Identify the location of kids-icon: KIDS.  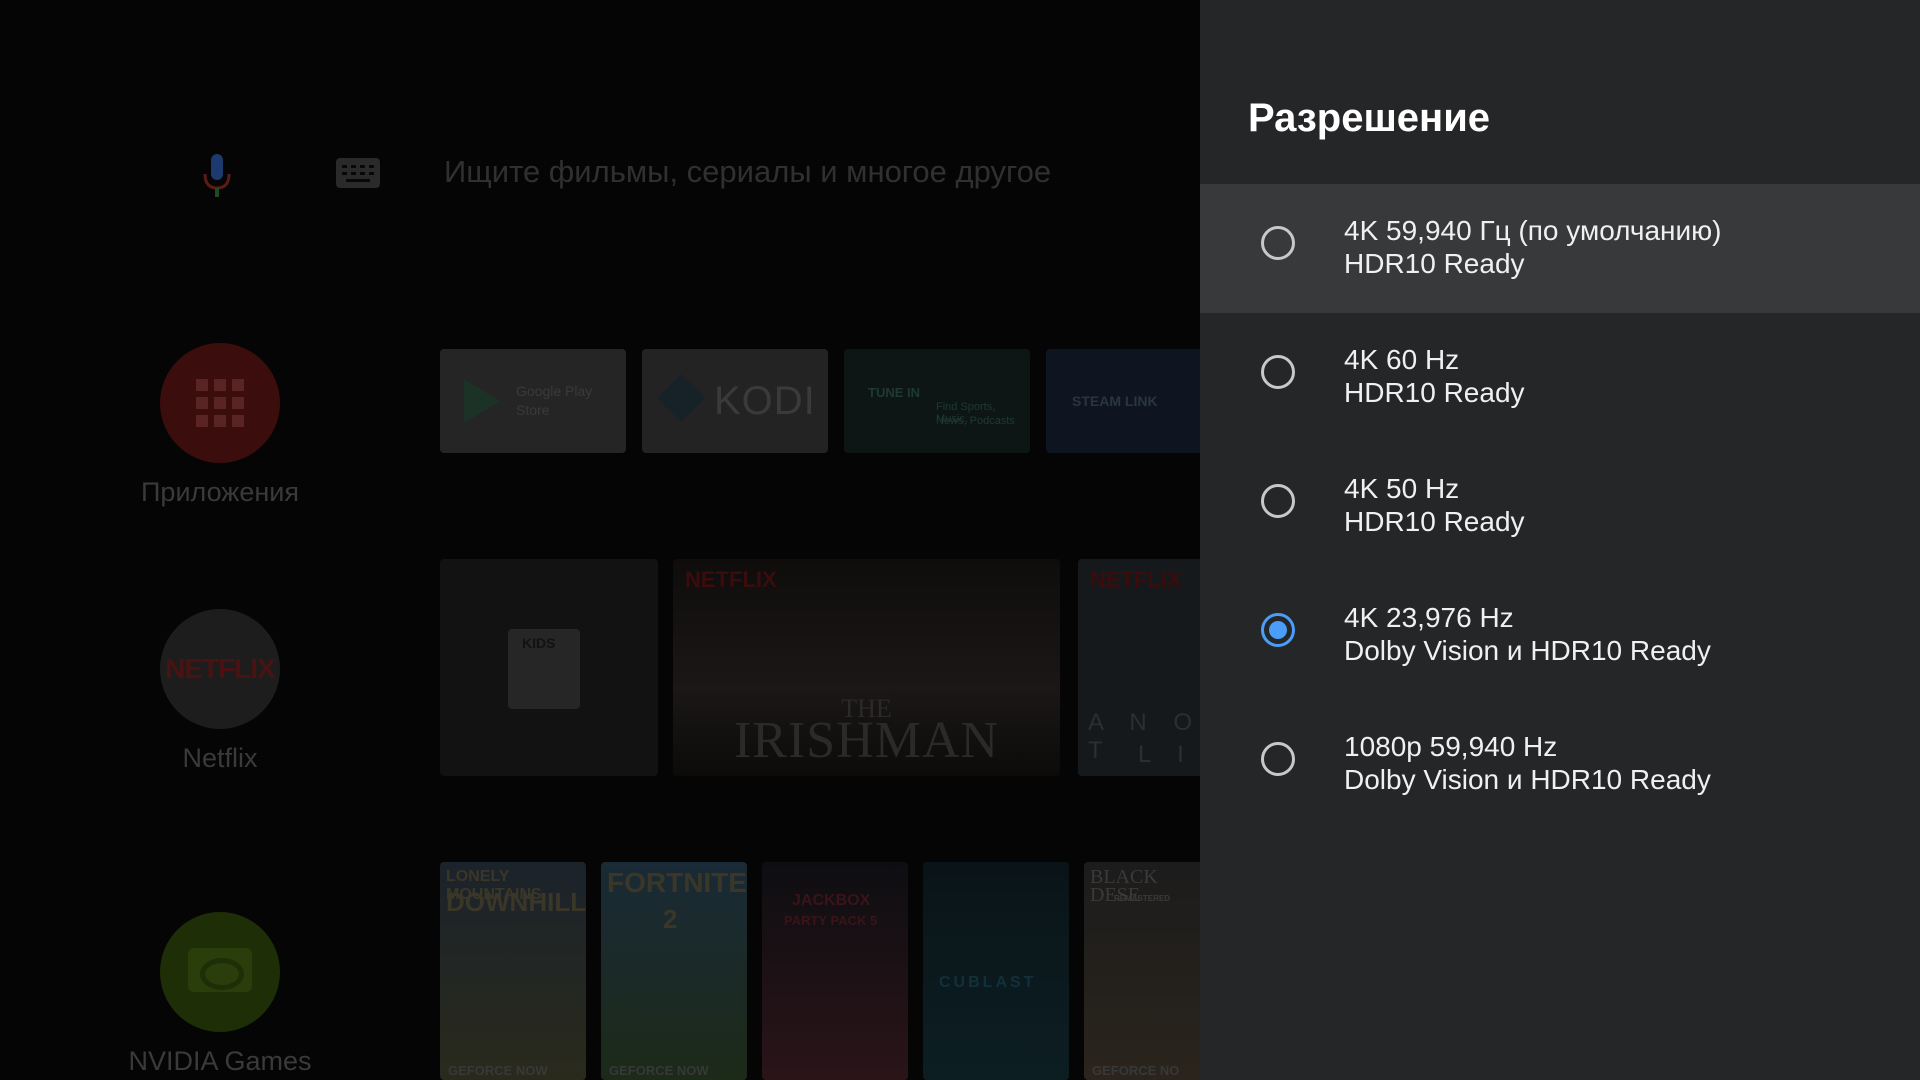
(544, 669).